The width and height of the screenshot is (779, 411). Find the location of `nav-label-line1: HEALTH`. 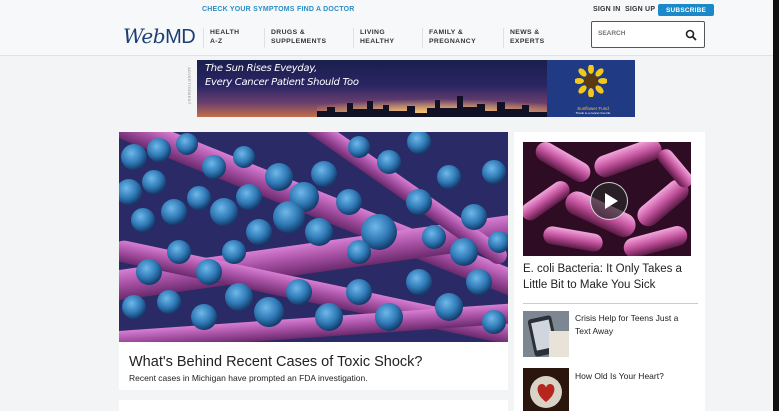

nav-label-line1: HEALTH is located at coordinates (225, 32).